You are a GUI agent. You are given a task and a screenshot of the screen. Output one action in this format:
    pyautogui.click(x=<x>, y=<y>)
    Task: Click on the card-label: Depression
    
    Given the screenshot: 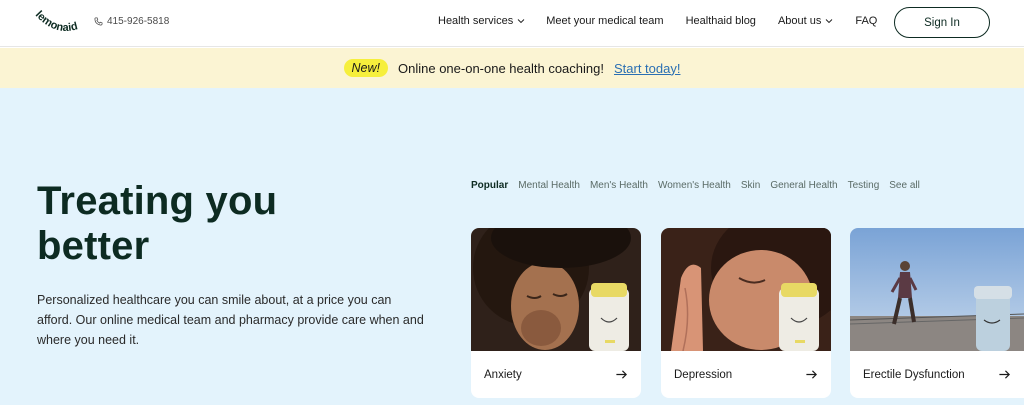 What is the action you would take?
    pyautogui.click(x=703, y=374)
    